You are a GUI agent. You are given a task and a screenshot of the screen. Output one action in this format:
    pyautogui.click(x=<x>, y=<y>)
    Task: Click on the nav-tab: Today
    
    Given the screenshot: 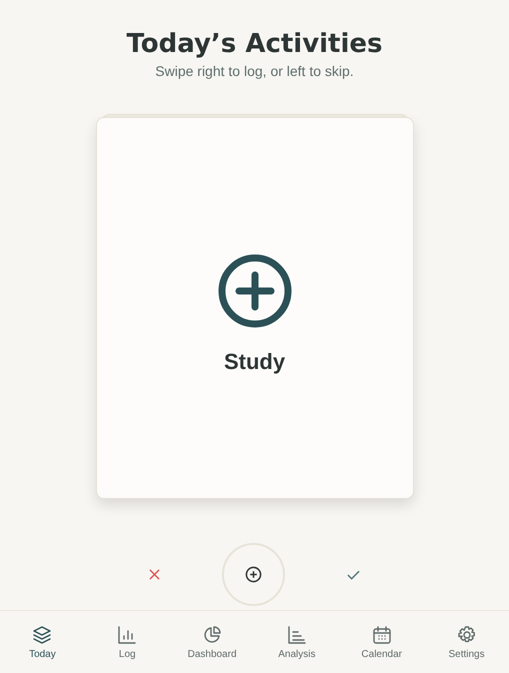 What is the action you would take?
    pyautogui.click(x=42, y=642)
    